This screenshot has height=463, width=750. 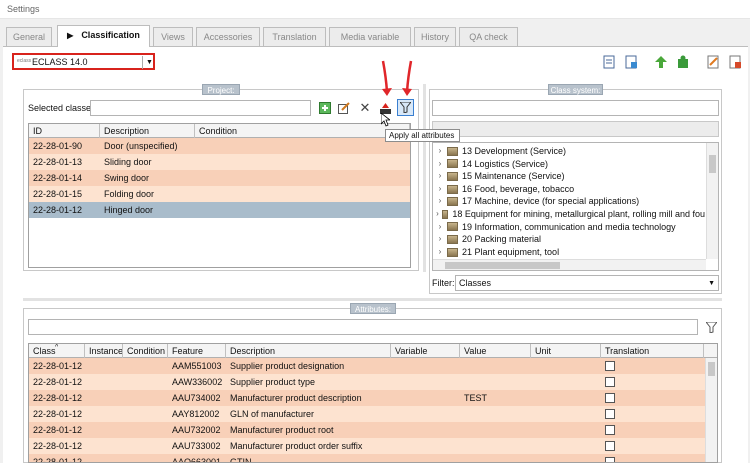 I want to click on column-header-value: Value, so click(x=495, y=351).